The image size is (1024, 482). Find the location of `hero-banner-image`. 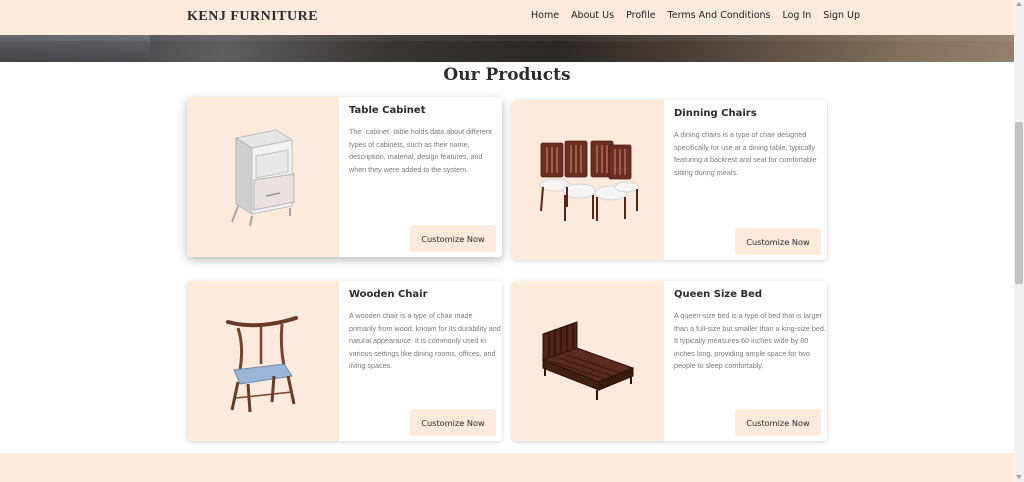

hero-banner-image is located at coordinates (507, 48).